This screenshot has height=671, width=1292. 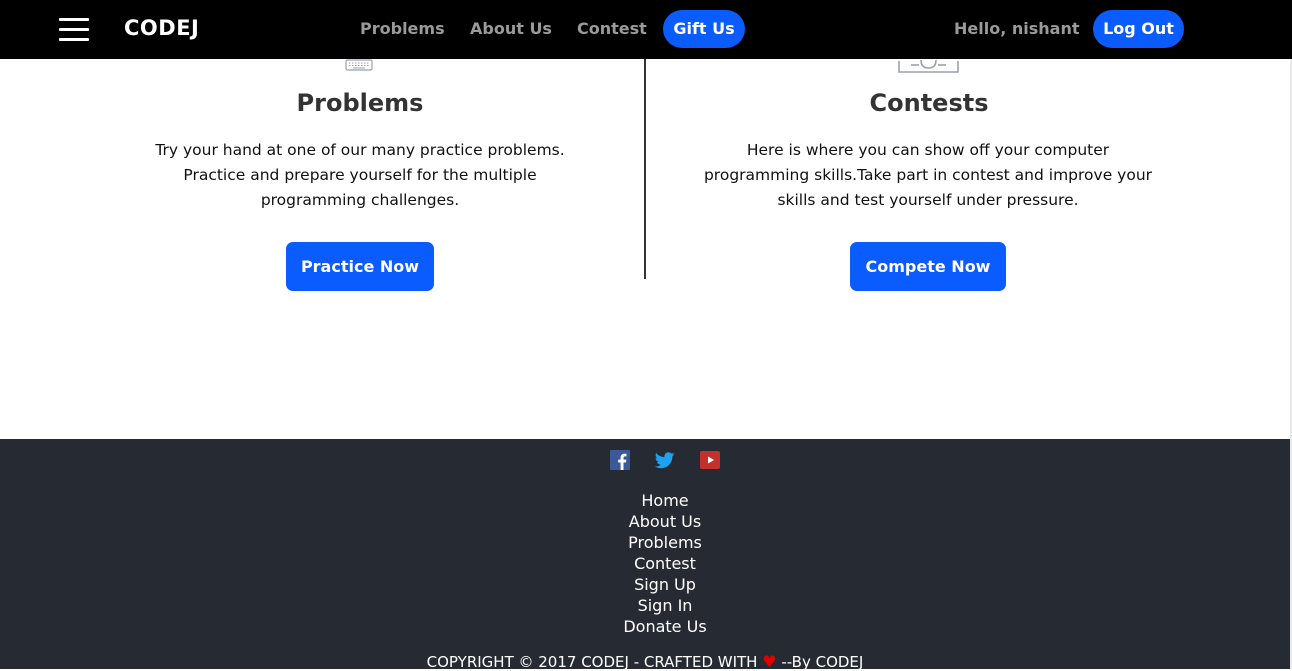 I want to click on nav-link-contest: Contest, so click(x=612, y=28).